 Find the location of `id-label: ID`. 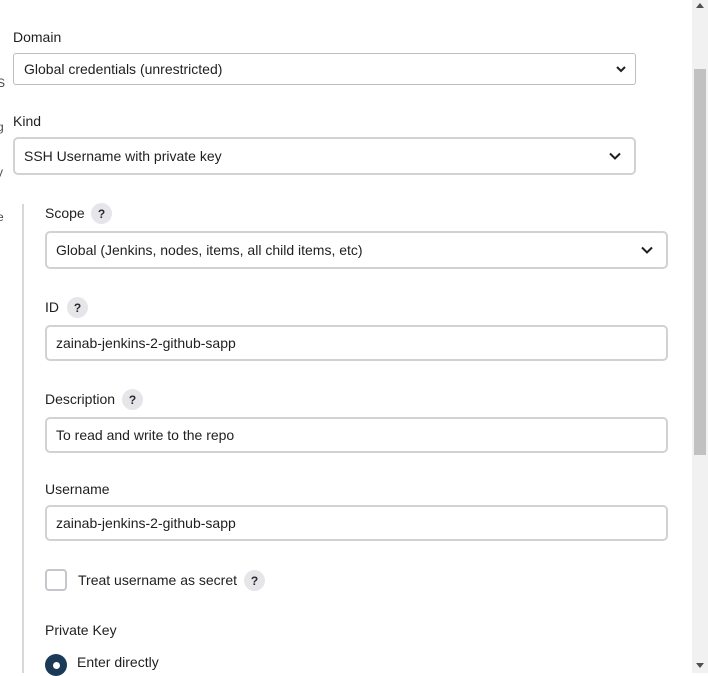

id-label: ID is located at coordinates (52, 307).